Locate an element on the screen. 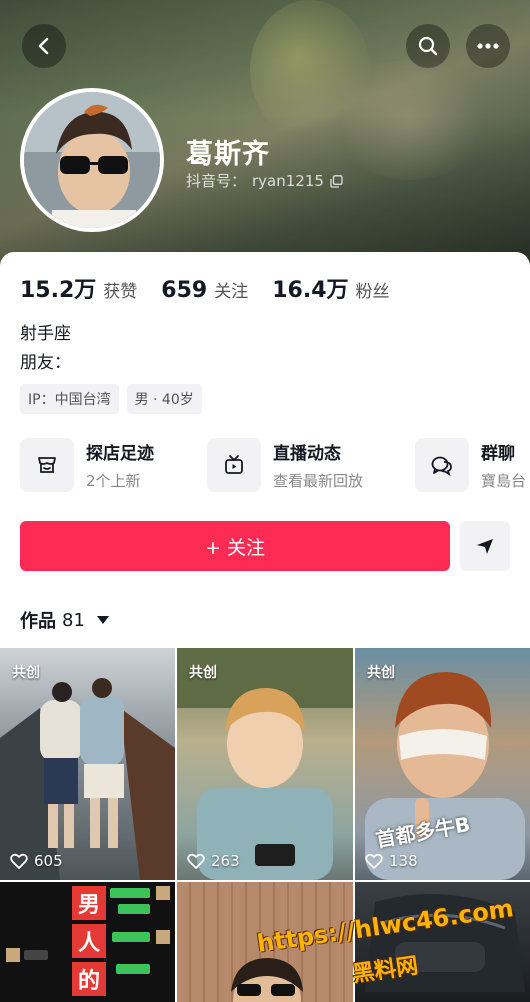 The width and height of the screenshot is (530, 1002). caret-down-icon is located at coordinates (102, 620).